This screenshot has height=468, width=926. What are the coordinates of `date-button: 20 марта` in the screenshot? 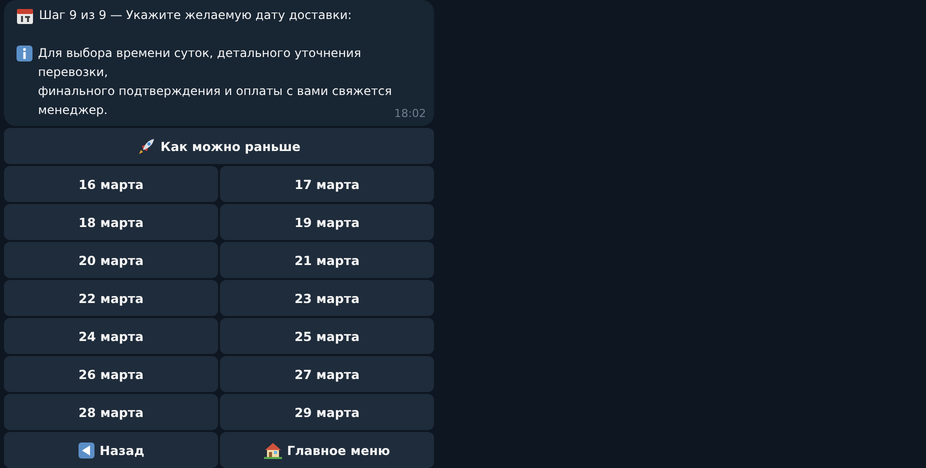 It's located at (111, 260).